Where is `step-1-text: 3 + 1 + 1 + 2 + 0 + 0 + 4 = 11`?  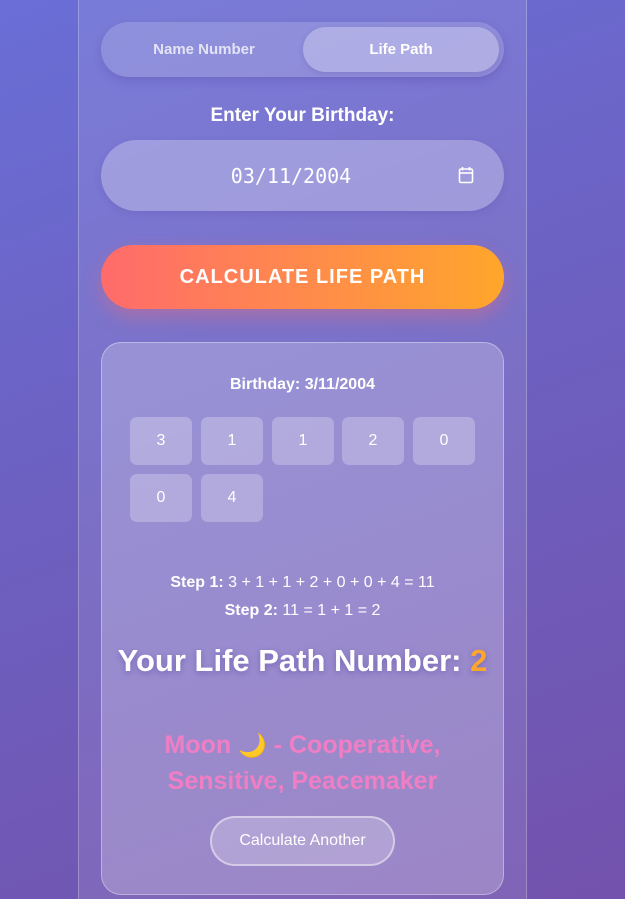 step-1-text: 3 + 1 + 1 + 2 + 0 + 0 + 4 = 11 is located at coordinates (331, 582).